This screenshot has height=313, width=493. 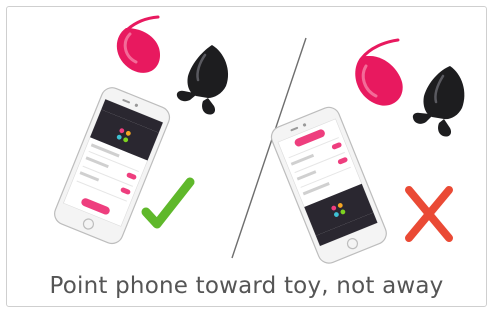 I want to click on egg-vibrator-right, so click(x=379, y=72).